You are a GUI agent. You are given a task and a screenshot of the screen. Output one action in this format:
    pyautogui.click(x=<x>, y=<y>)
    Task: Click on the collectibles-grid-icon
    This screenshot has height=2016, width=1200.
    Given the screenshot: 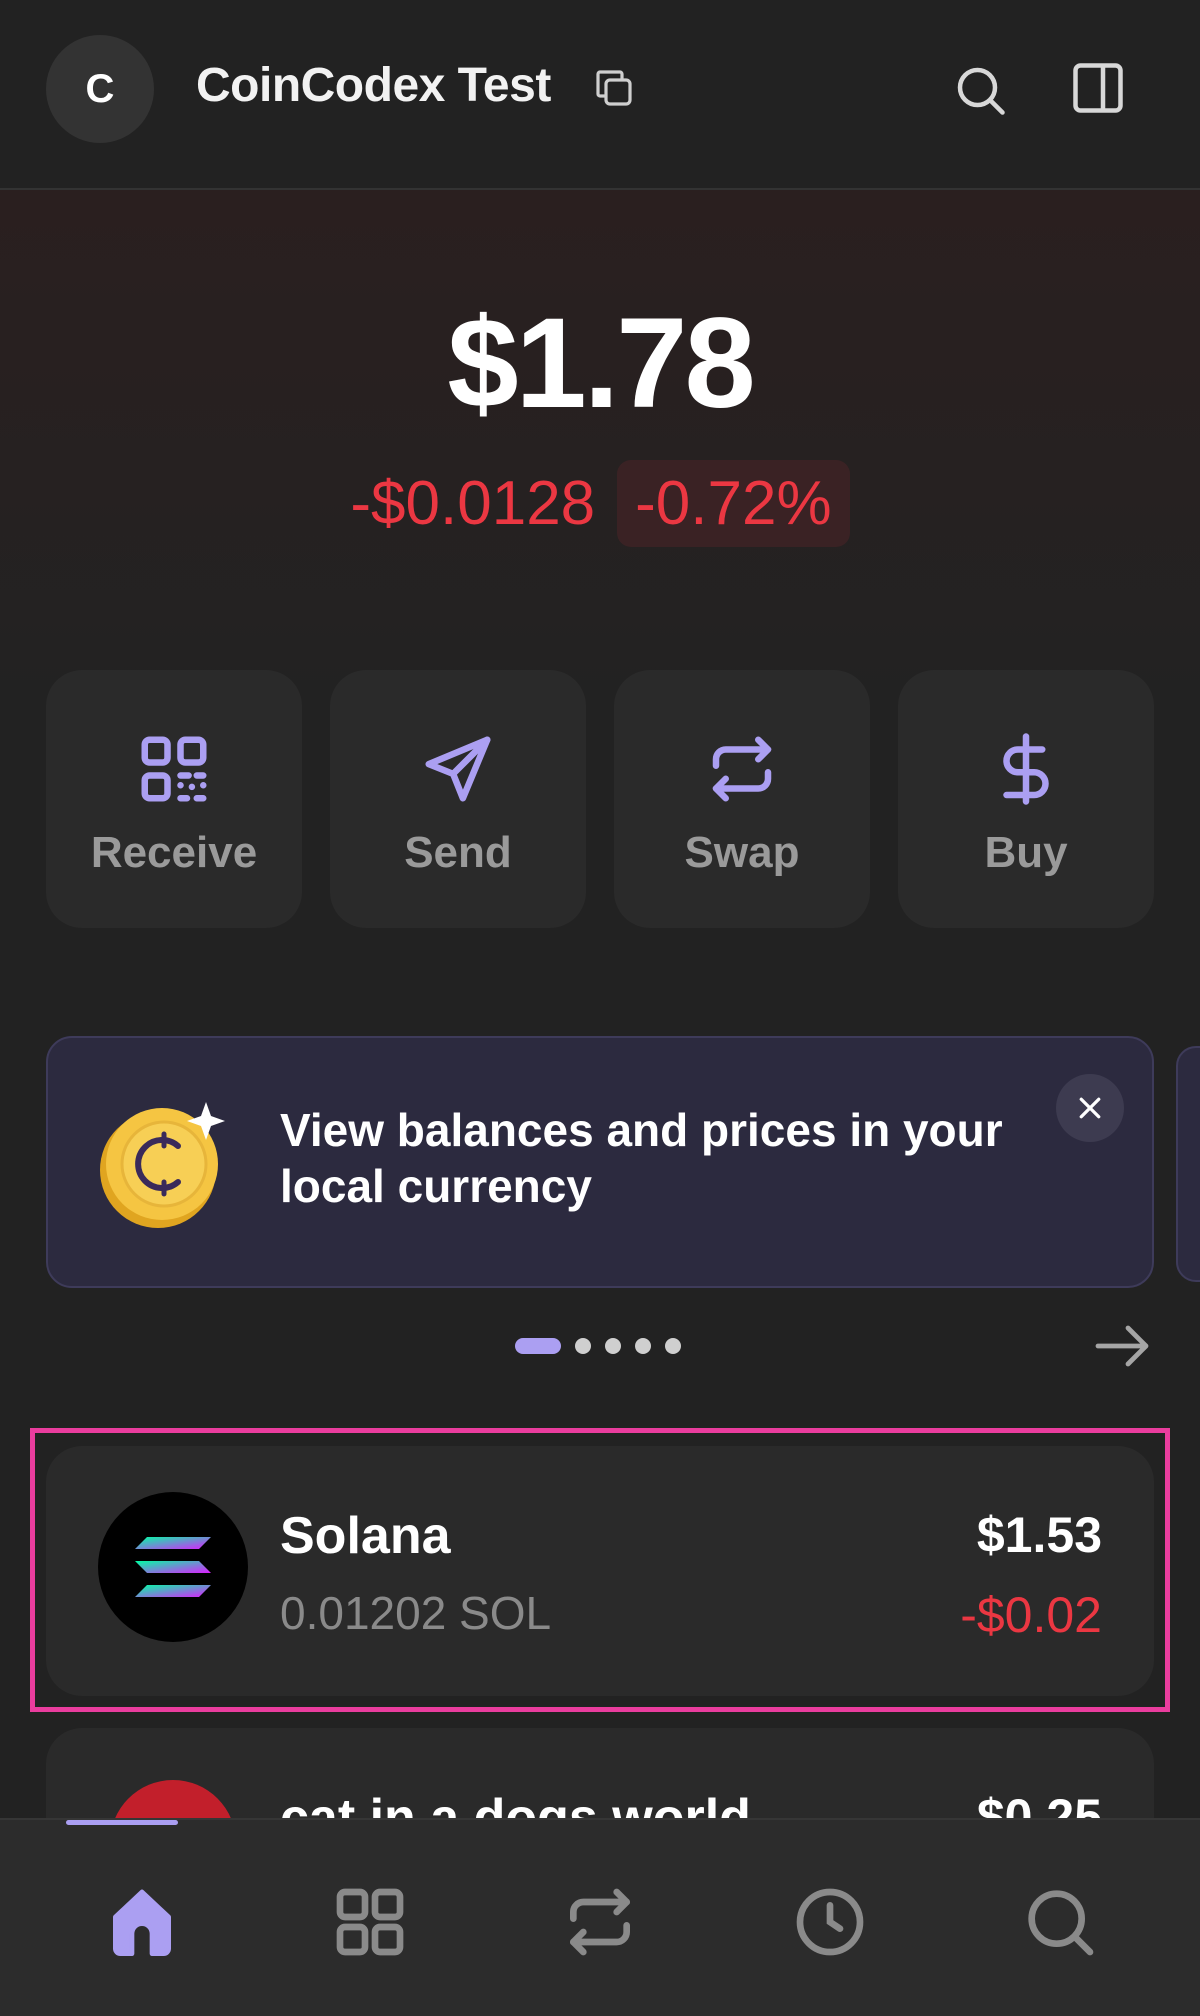 What is the action you would take?
    pyautogui.click(x=370, y=1922)
    